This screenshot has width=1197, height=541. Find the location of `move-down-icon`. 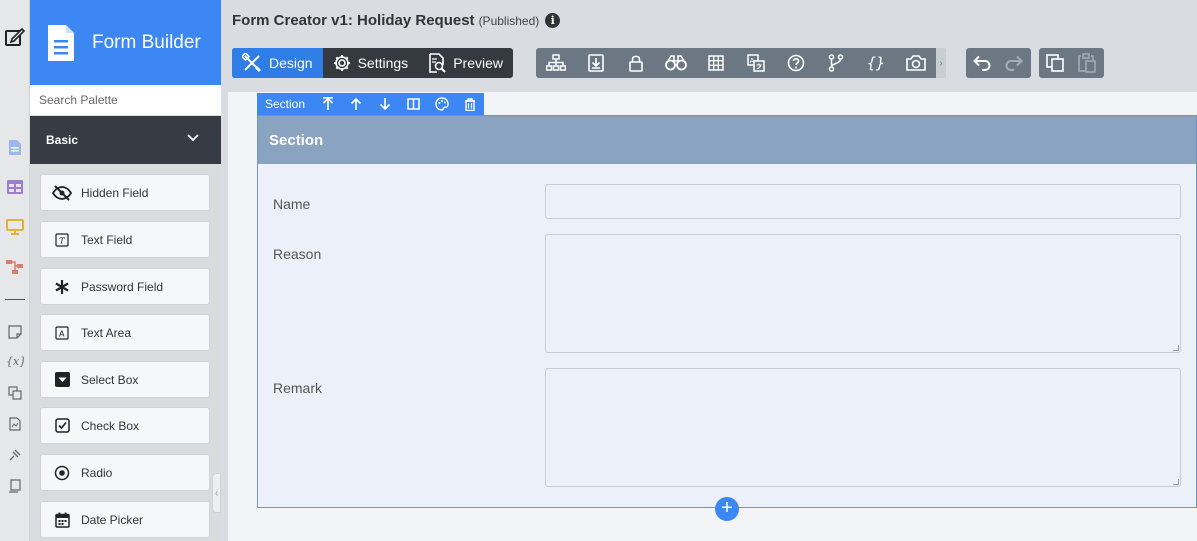

move-down-icon is located at coordinates (385, 104).